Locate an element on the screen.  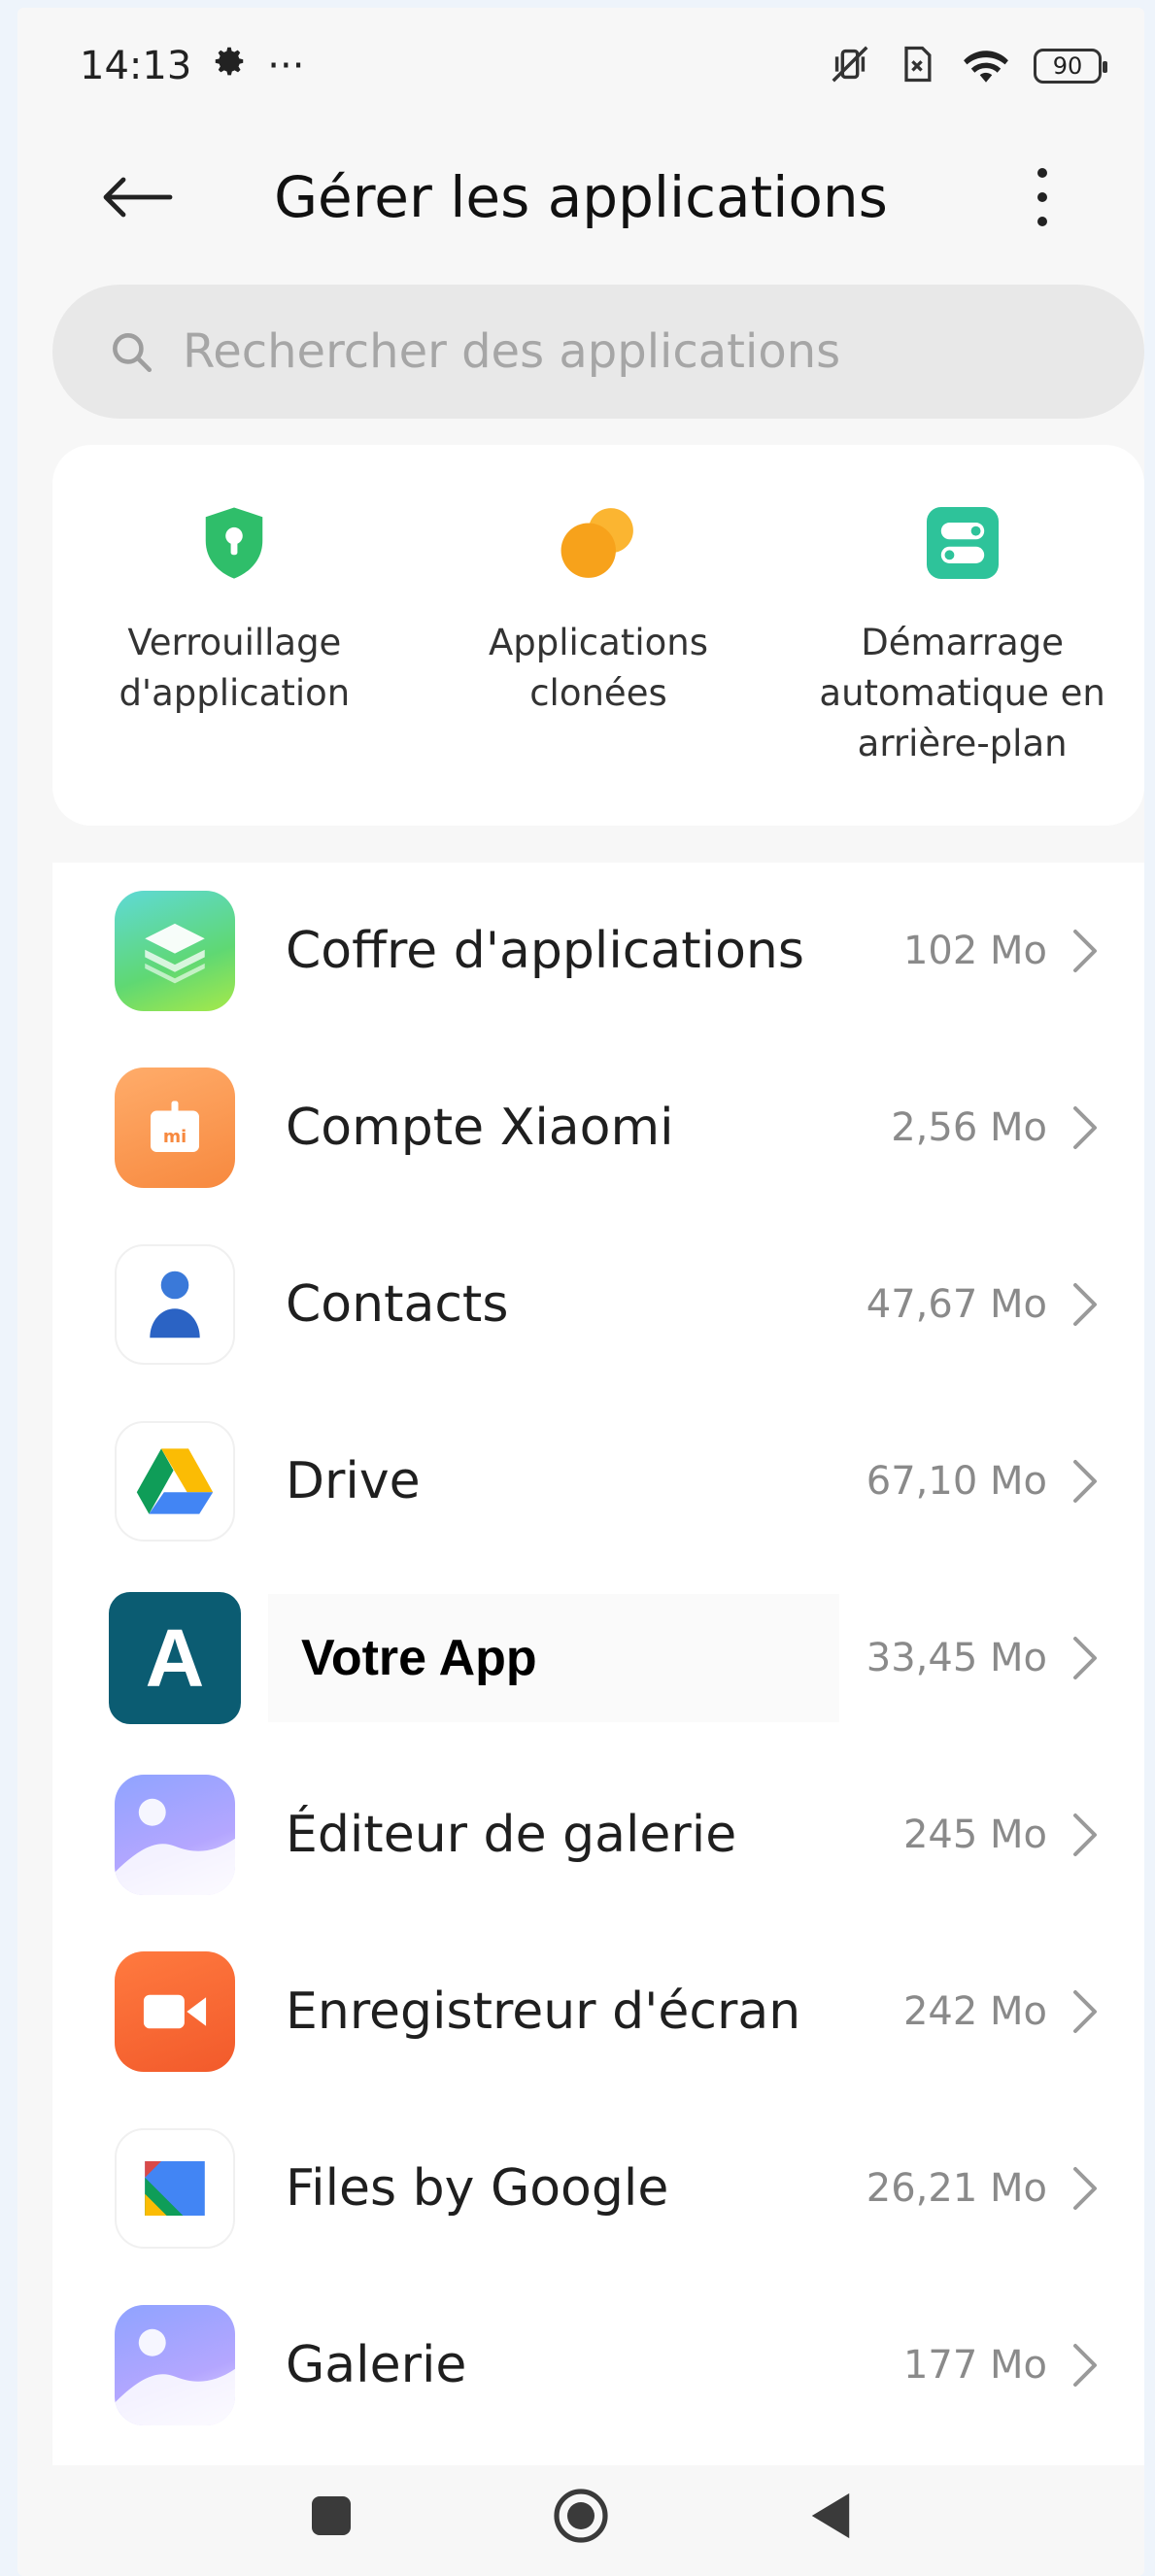
svg-text: mi is located at coordinates (175, 1137).